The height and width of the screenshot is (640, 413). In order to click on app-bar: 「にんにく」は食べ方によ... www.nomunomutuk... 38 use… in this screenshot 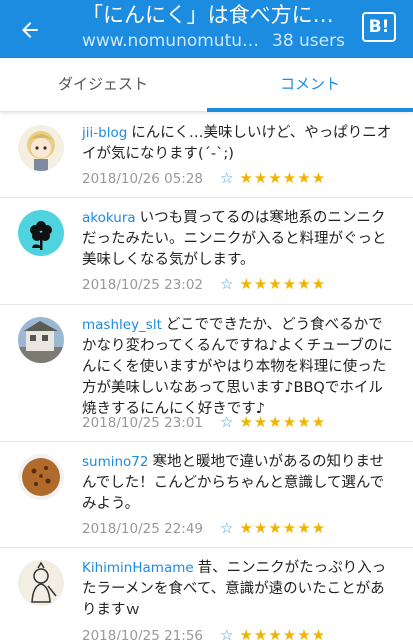, I will do `click(206, 29)`.